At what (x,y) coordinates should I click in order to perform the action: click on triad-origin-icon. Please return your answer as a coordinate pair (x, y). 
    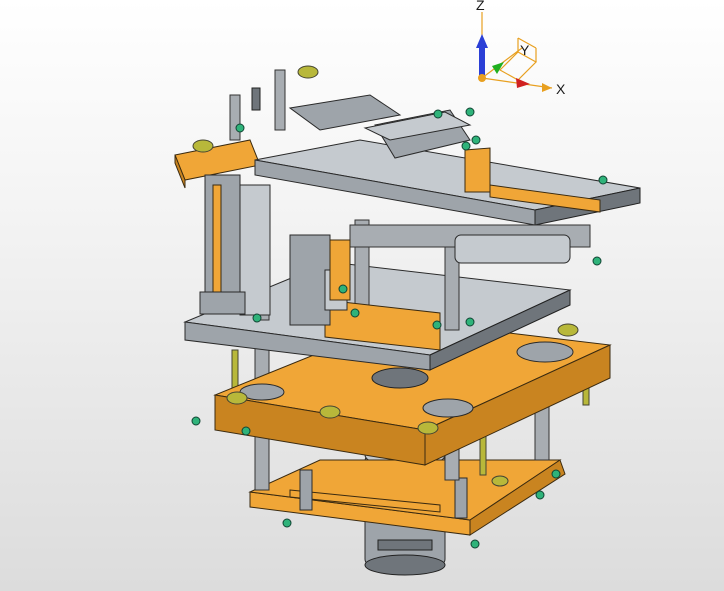
    Looking at the image, I should click on (482, 78).